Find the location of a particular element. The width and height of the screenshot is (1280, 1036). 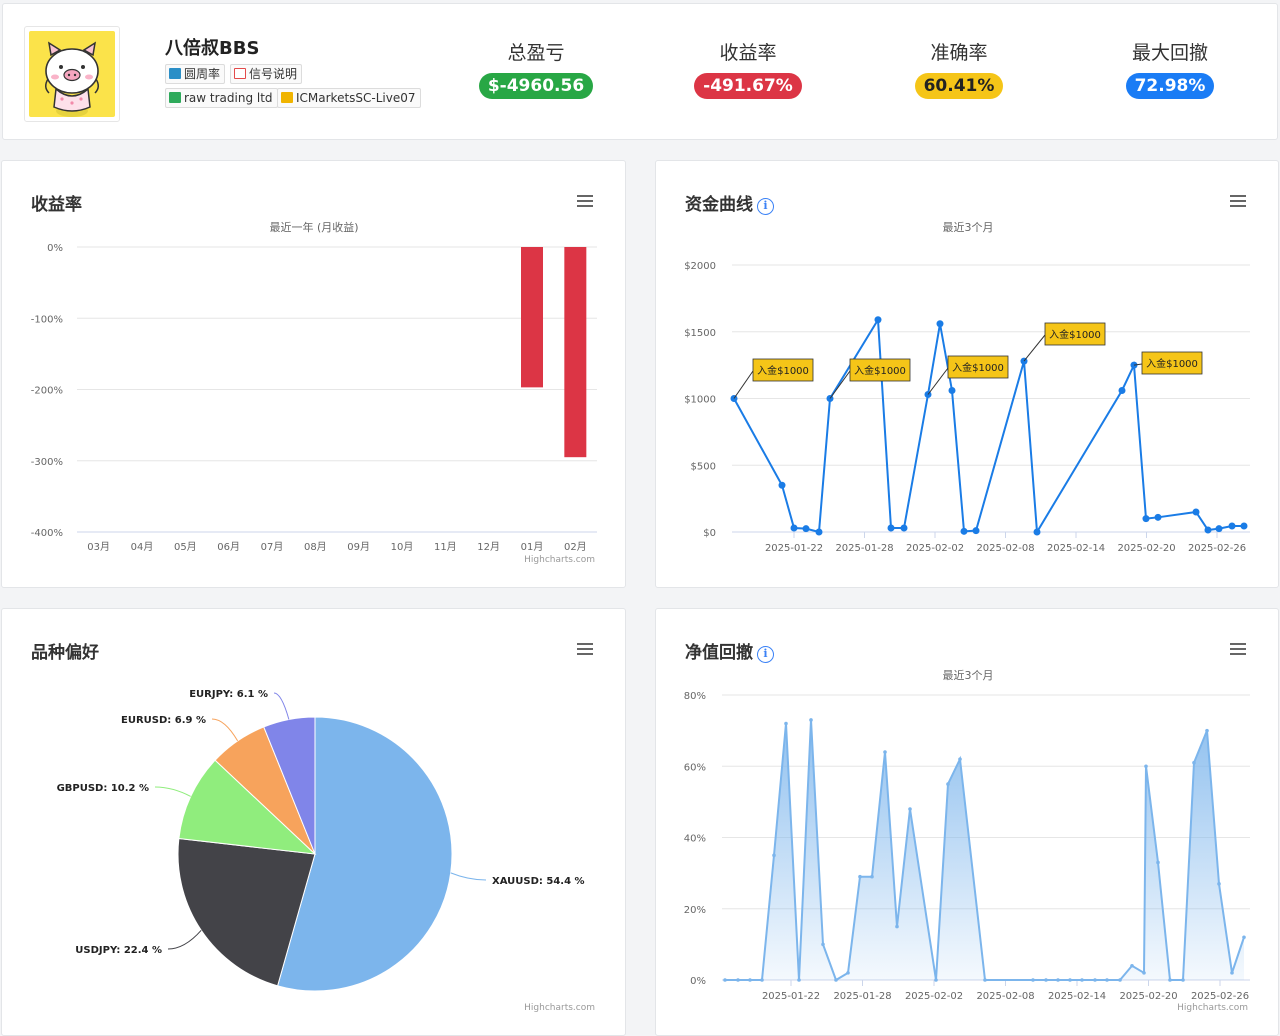

x-tick-label: 09月 is located at coordinates (358, 547).